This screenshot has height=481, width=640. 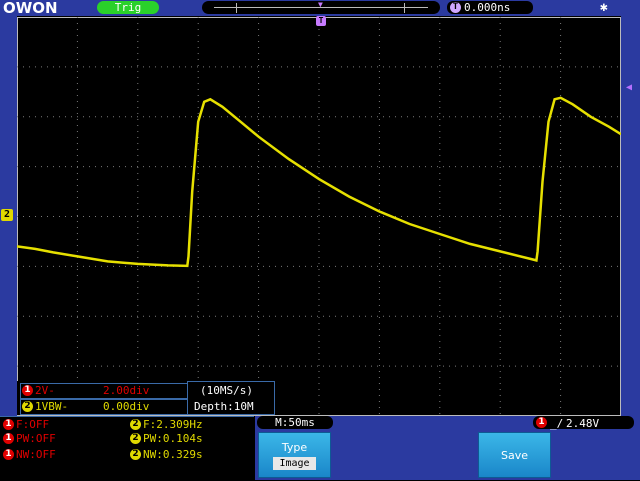 I want to click on ch2-pw-badge-icon: 2, so click(x=135, y=438).